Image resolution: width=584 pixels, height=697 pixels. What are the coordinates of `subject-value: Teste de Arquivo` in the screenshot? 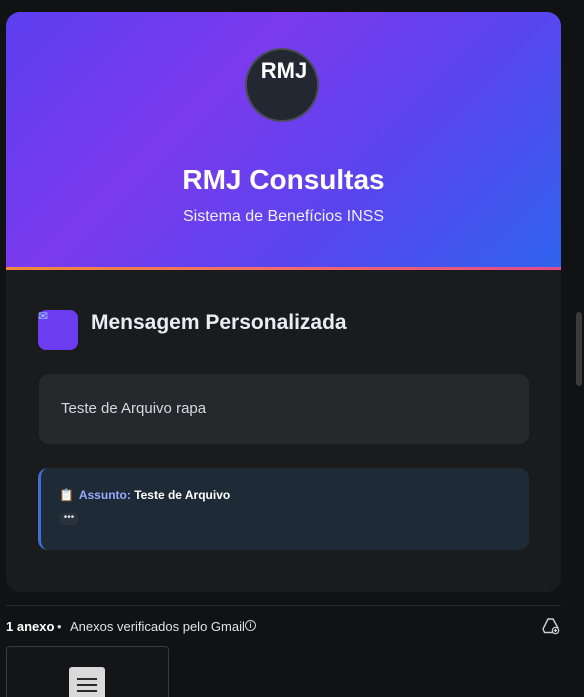 It's located at (182, 495).